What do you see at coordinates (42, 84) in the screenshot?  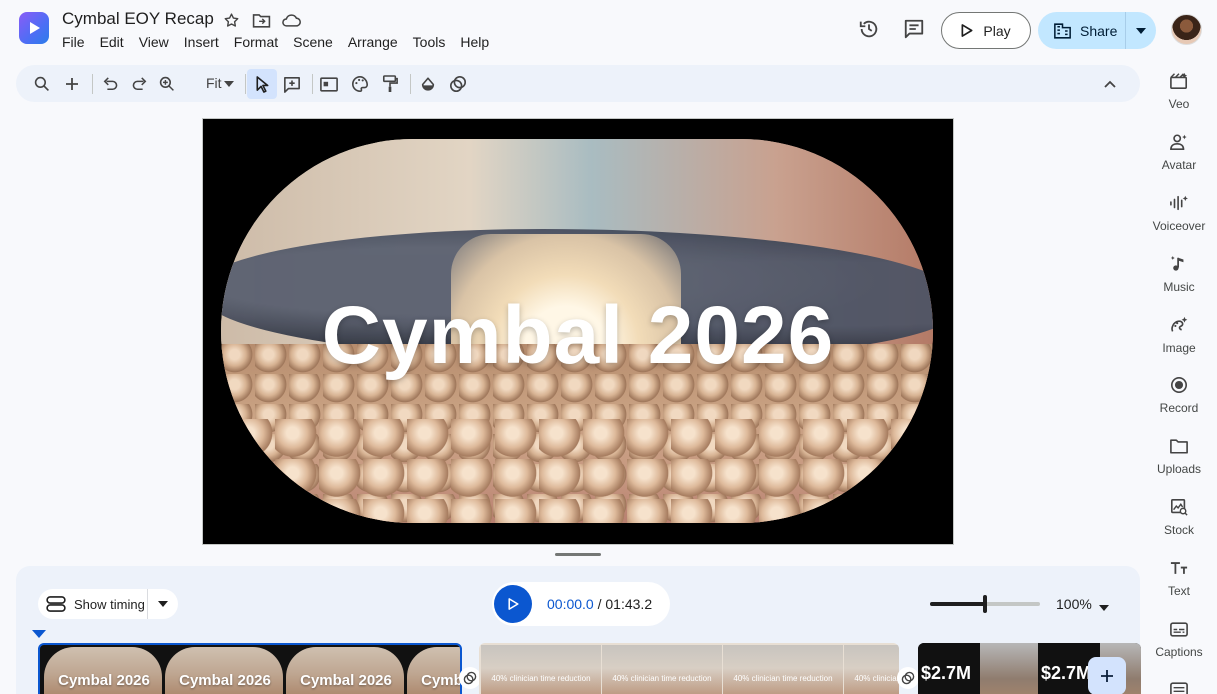 I see `search-icon` at bounding box center [42, 84].